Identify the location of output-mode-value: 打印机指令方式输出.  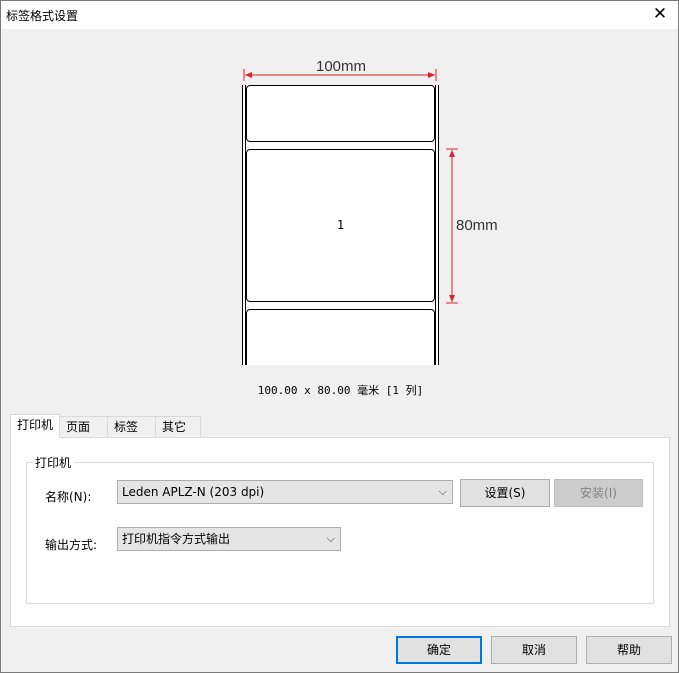
(176, 539).